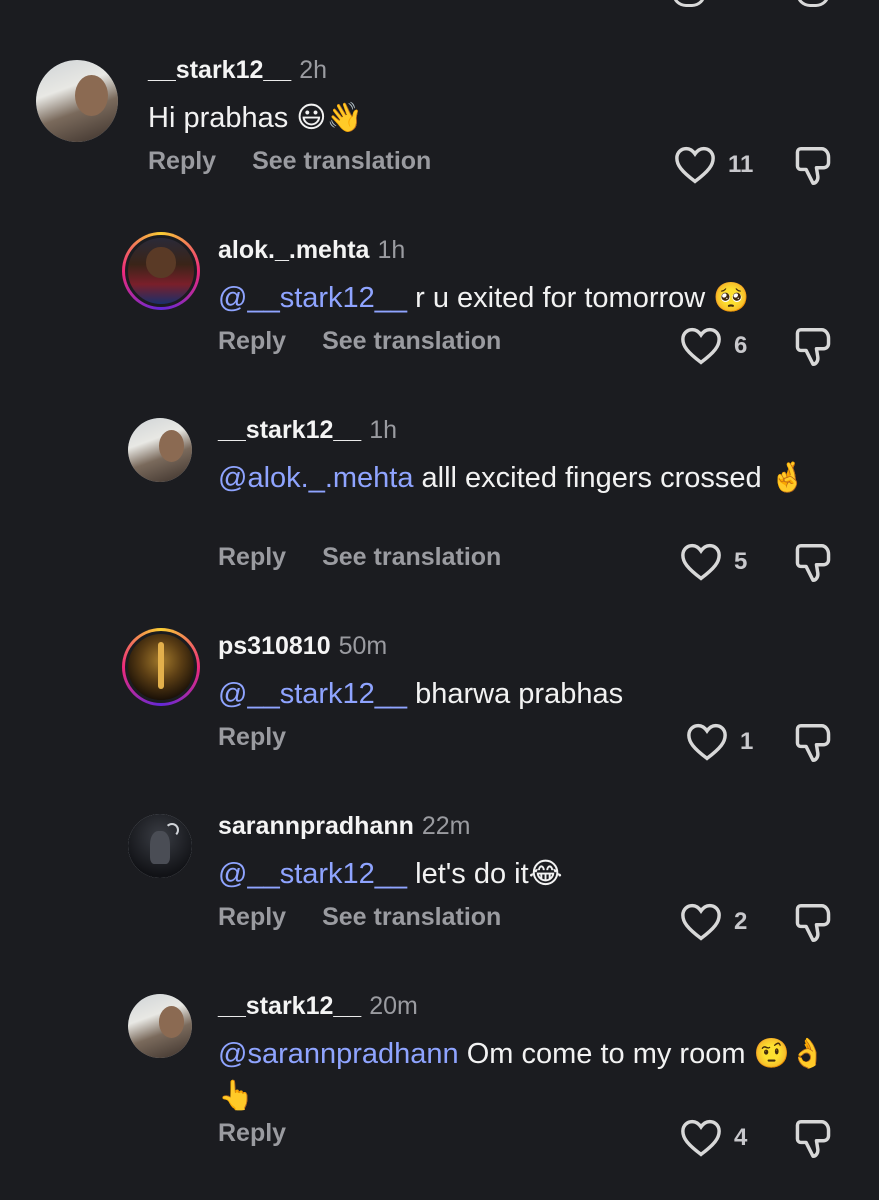  I want to click on comment-time: 22m, so click(446, 826).